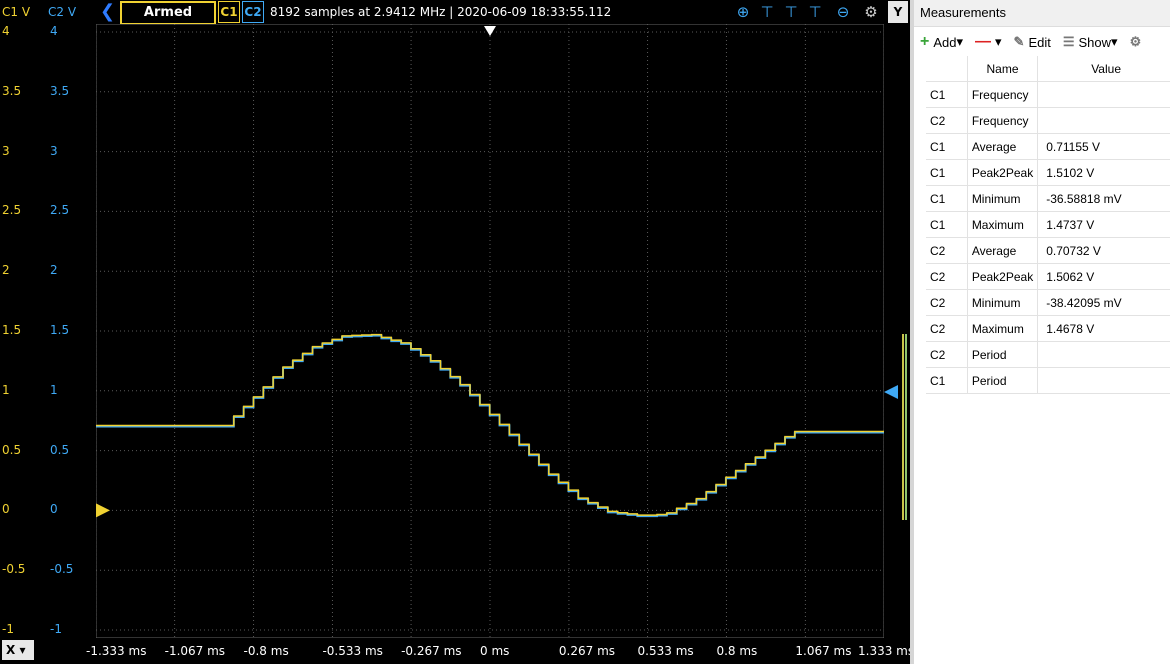  I want to click on c1-tick-label: 3, so click(6, 150).